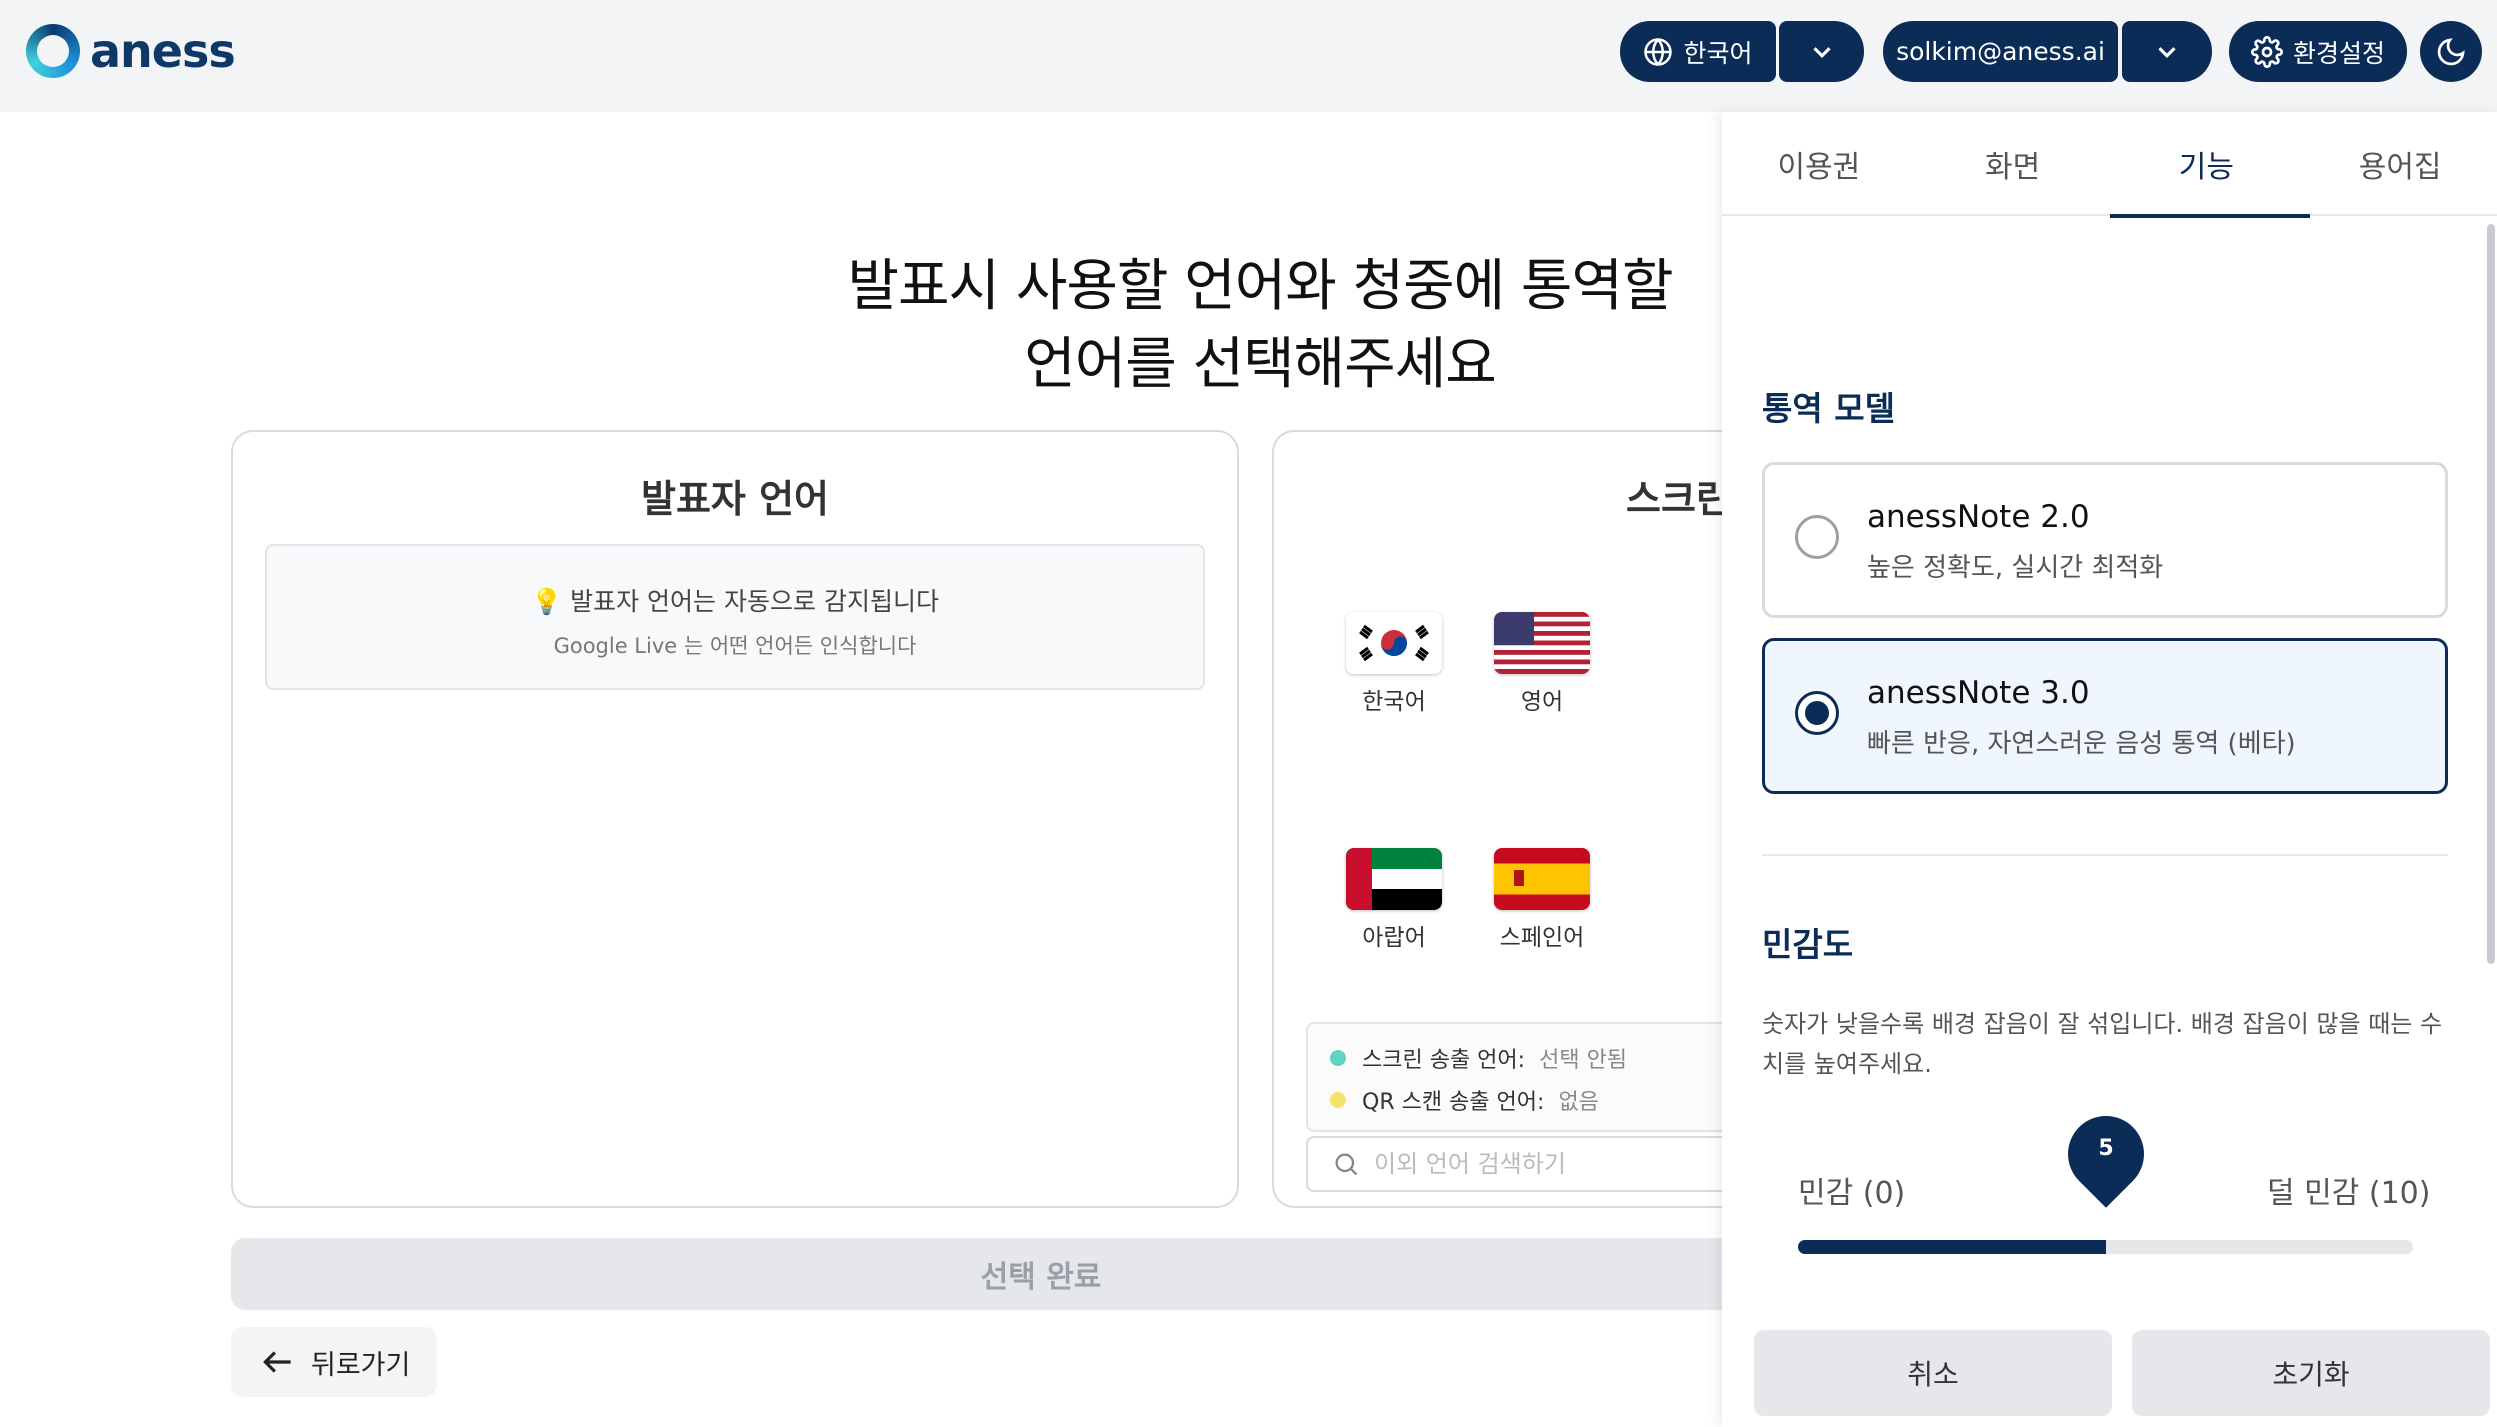 The image size is (2497, 1427). I want to click on cancel-button: 취소, so click(1933, 1373).